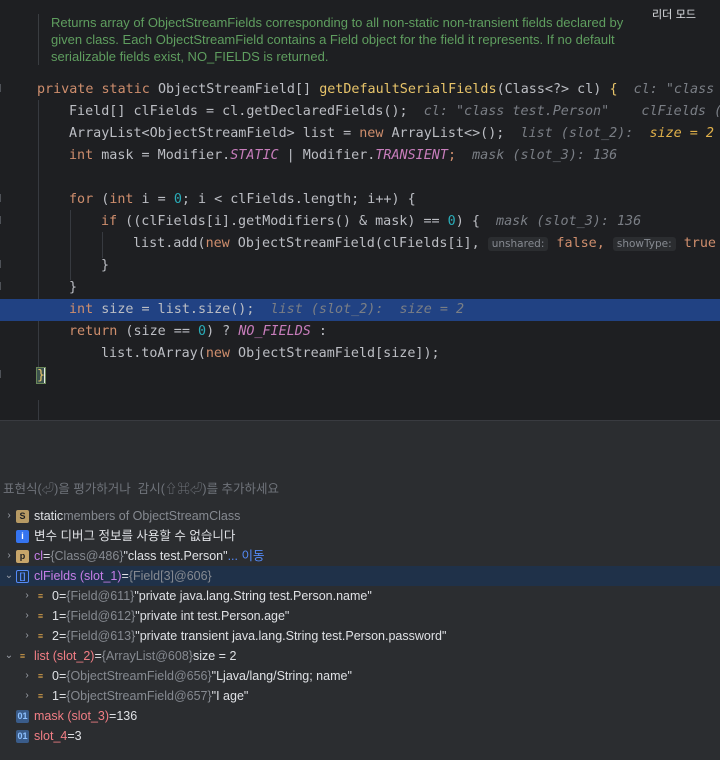 The width and height of the screenshot is (720, 760). What do you see at coordinates (569, 133) in the screenshot?
I see `inline-debug-value: list (slot_2):` at bounding box center [569, 133].